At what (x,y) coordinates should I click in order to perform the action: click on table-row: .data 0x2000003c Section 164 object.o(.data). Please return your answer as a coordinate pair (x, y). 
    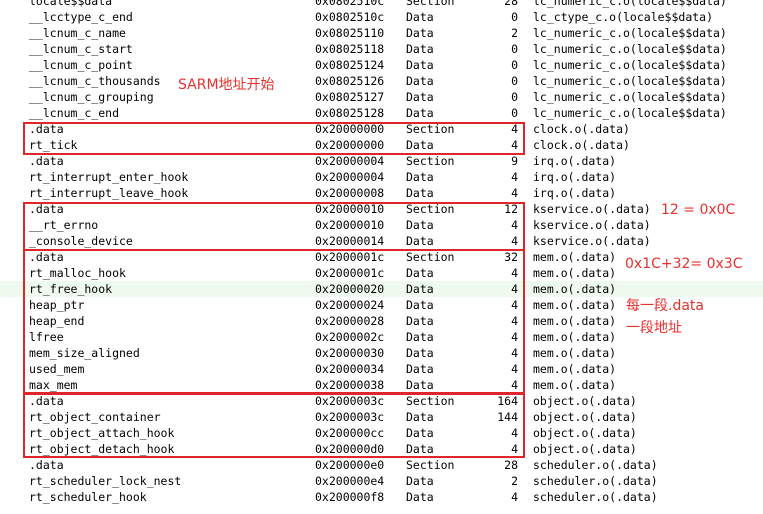
    Looking at the image, I should click on (381, 401).